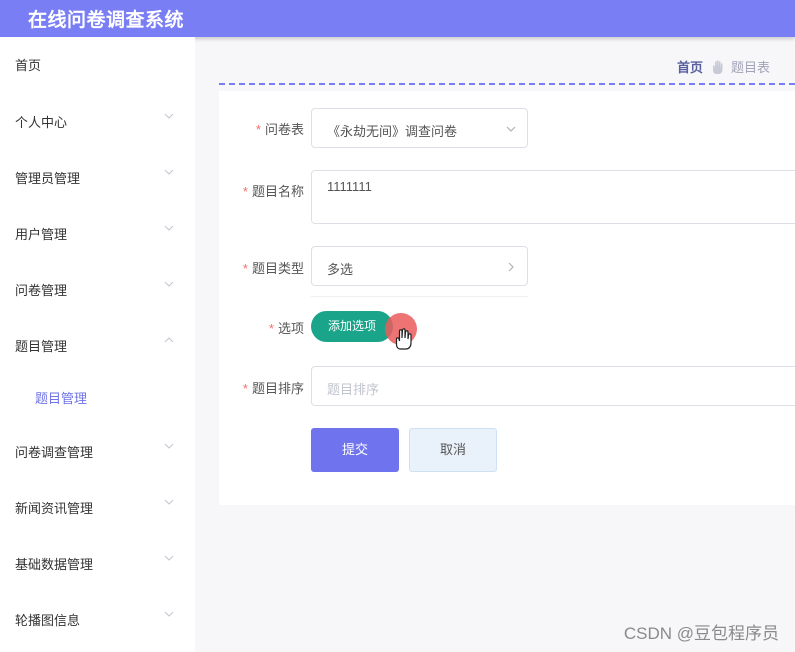 Image resolution: width=795 pixels, height=652 pixels. I want to click on survey-label-text: 问卷表, so click(284, 129).